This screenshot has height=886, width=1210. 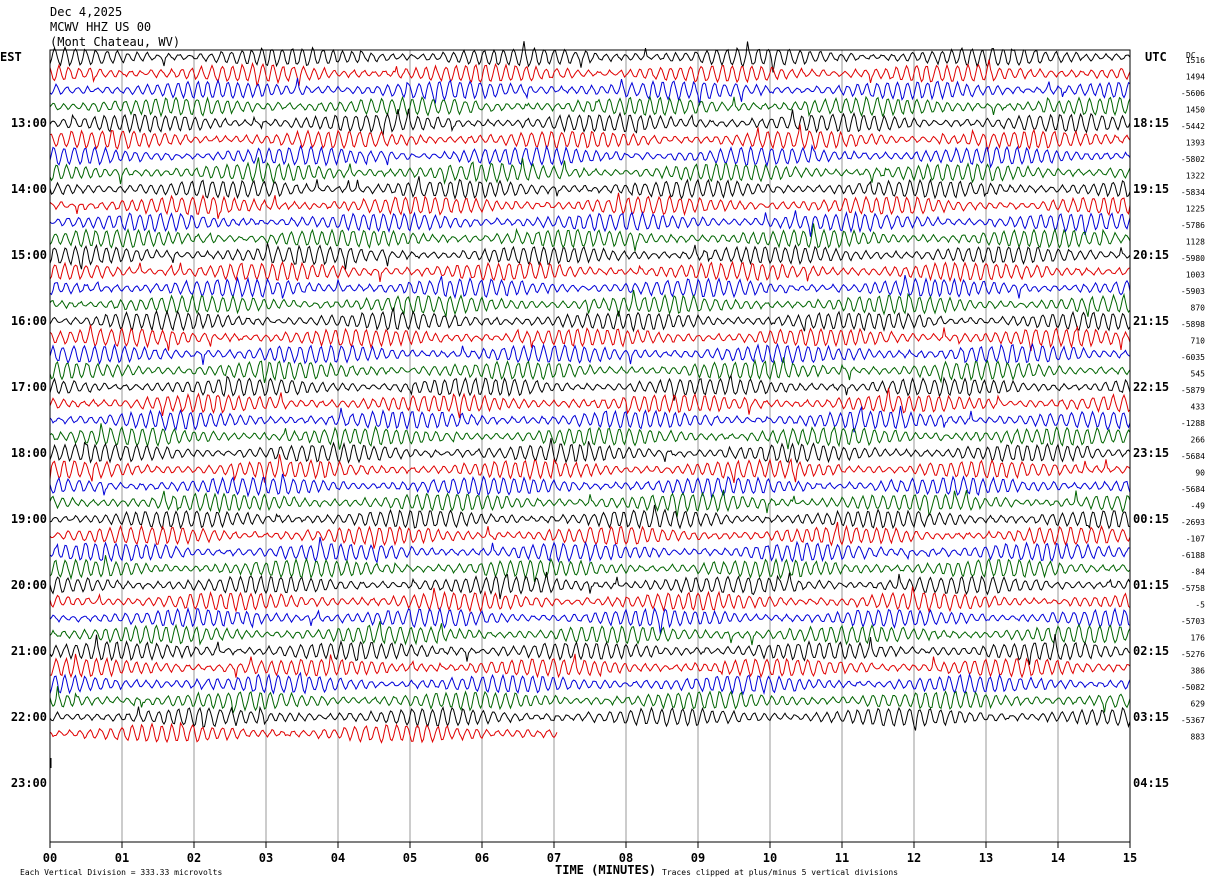 I want to click on dc-offset-value: 1322, so click(x=1195, y=176).